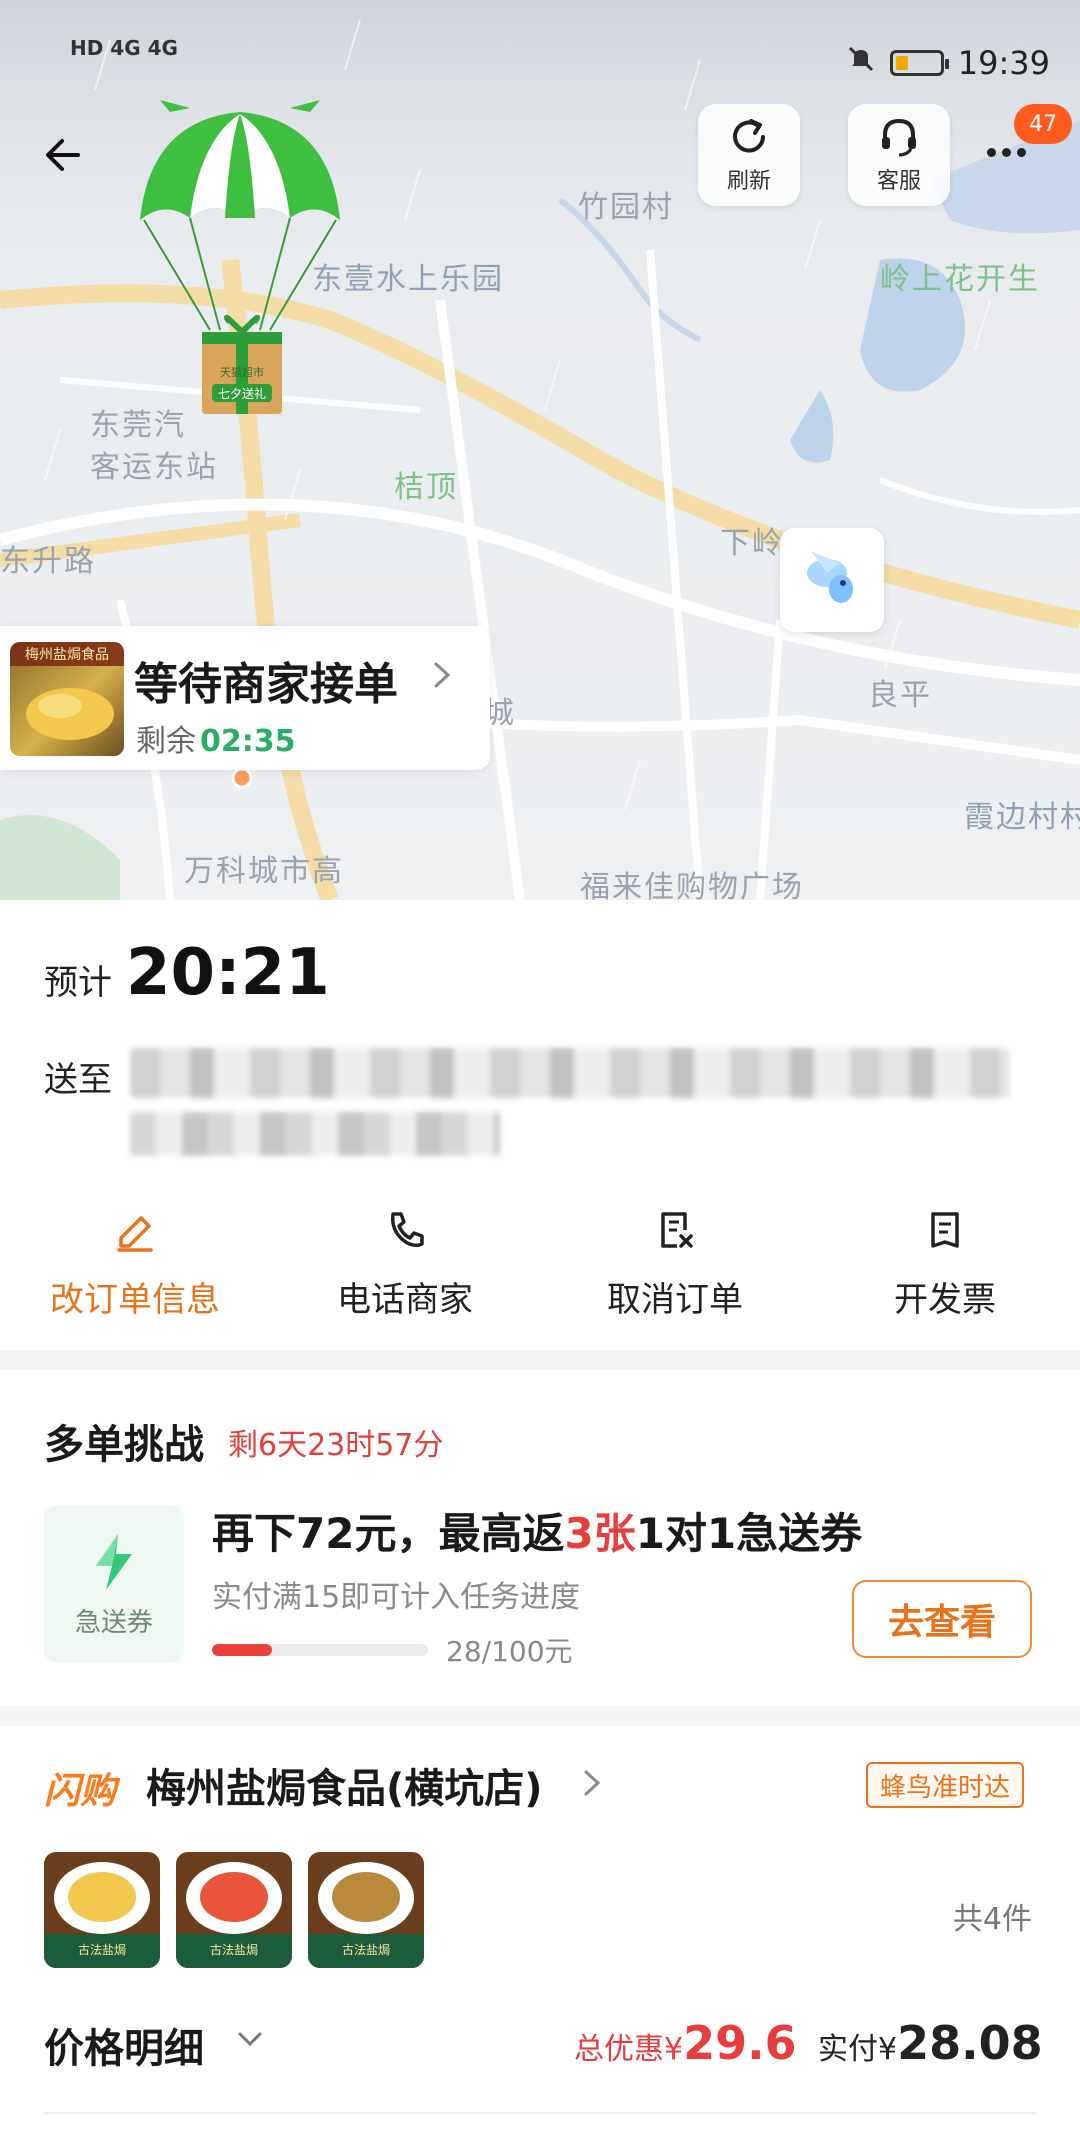 The width and height of the screenshot is (1080, 2134). Describe the element at coordinates (336, 1445) in the screenshot. I see `challenge-remaining-time: 剩6天23时57分` at that location.